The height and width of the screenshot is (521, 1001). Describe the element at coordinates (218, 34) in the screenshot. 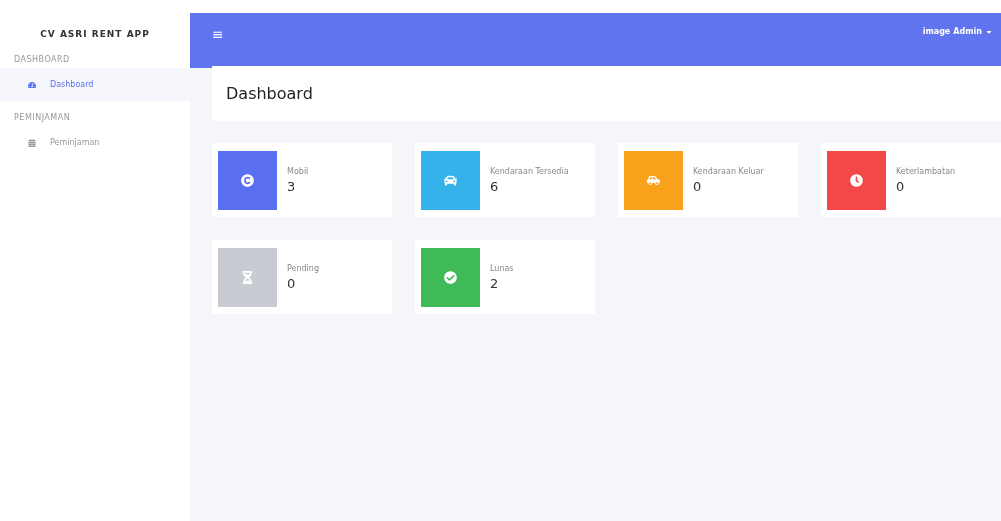

I see `menu-icon: ≡` at that location.